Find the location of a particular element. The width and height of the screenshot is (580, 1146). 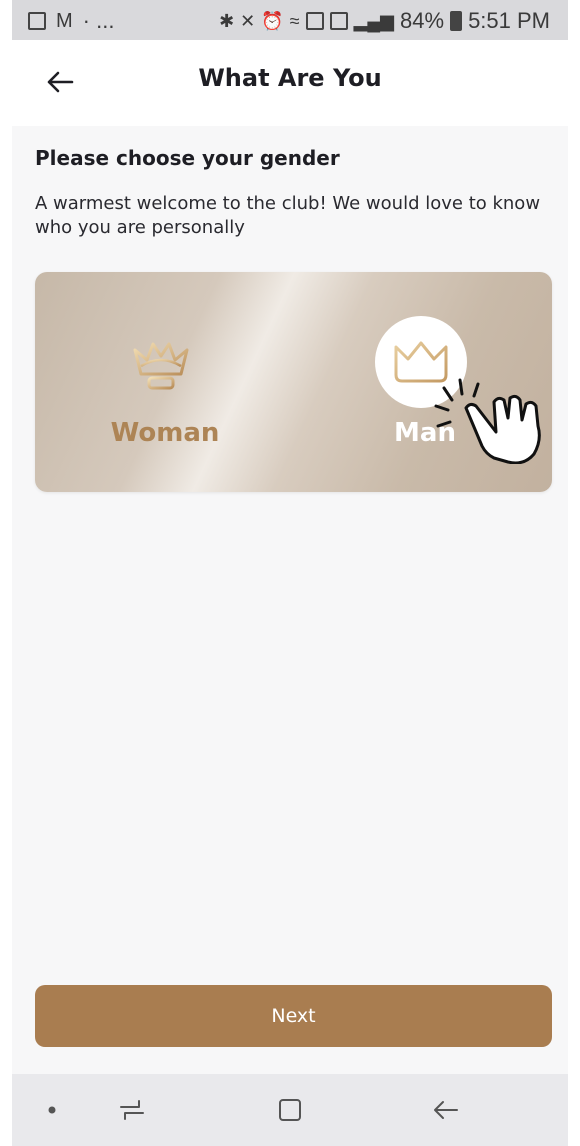

nav-recent-apps-button is located at coordinates (132, 1110).